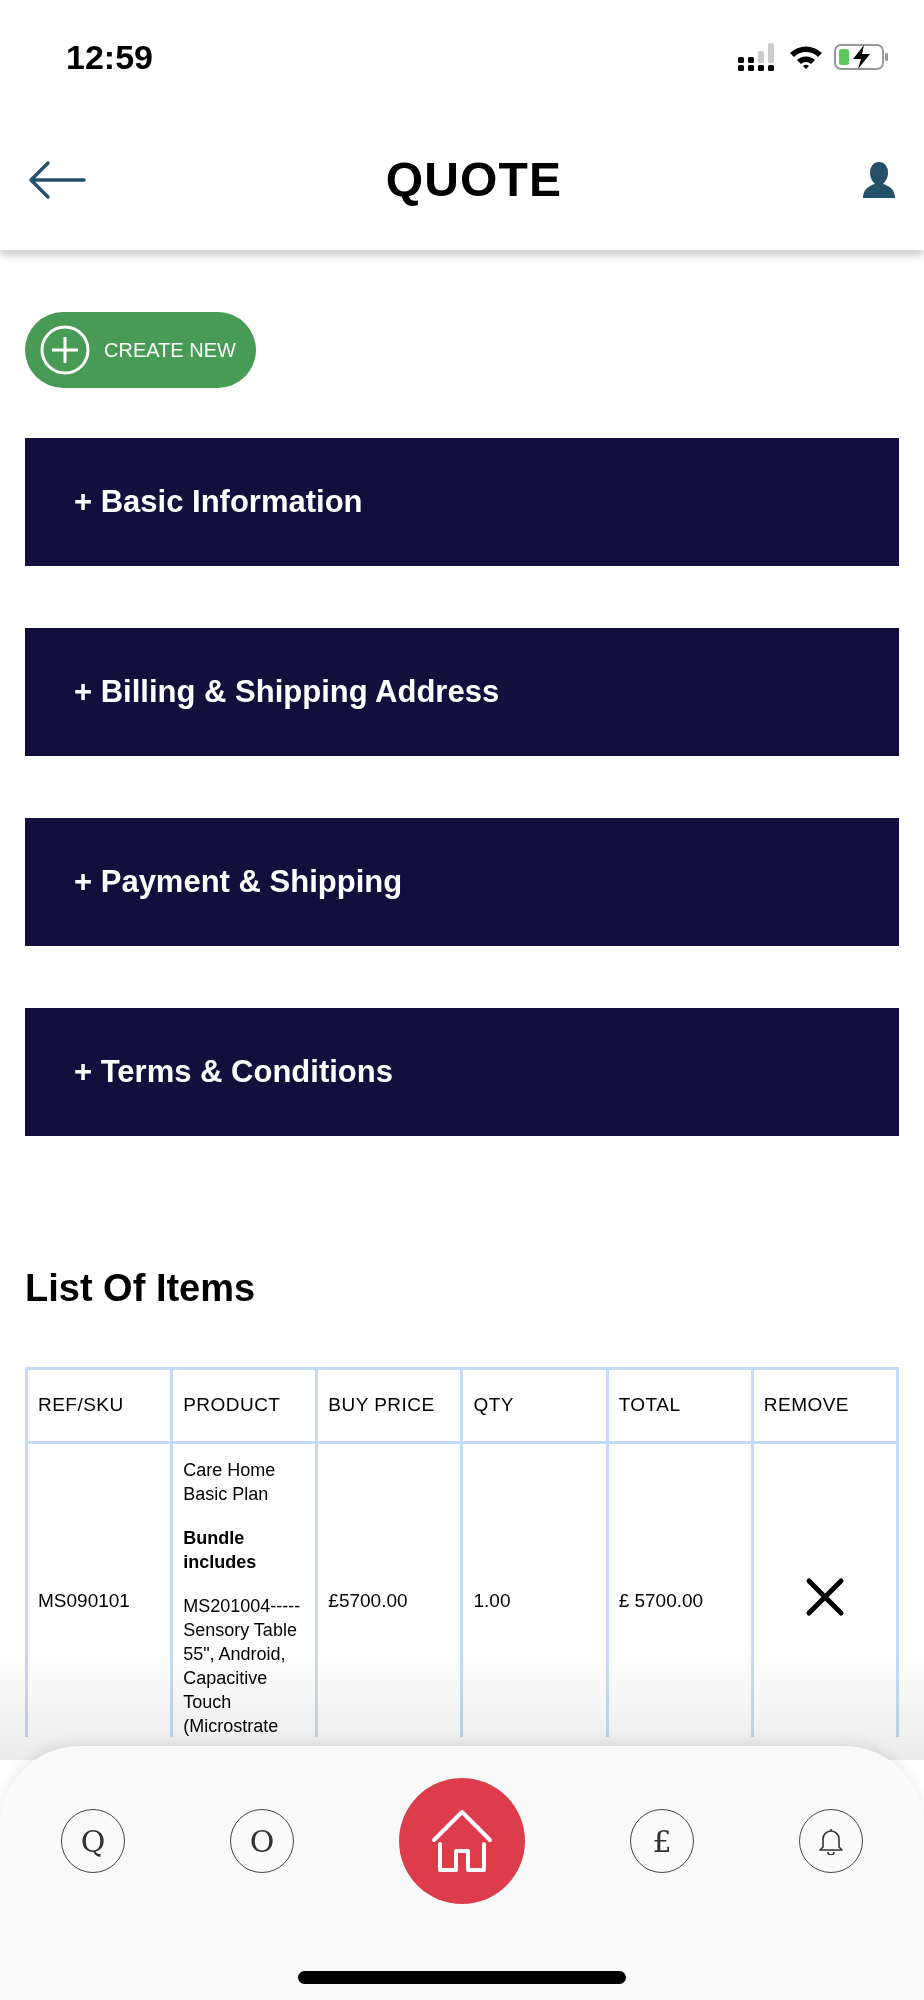 This screenshot has width=924, height=2000. What do you see at coordinates (462, 502) in the screenshot?
I see `section-header: + Basic Information` at bounding box center [462, 502].